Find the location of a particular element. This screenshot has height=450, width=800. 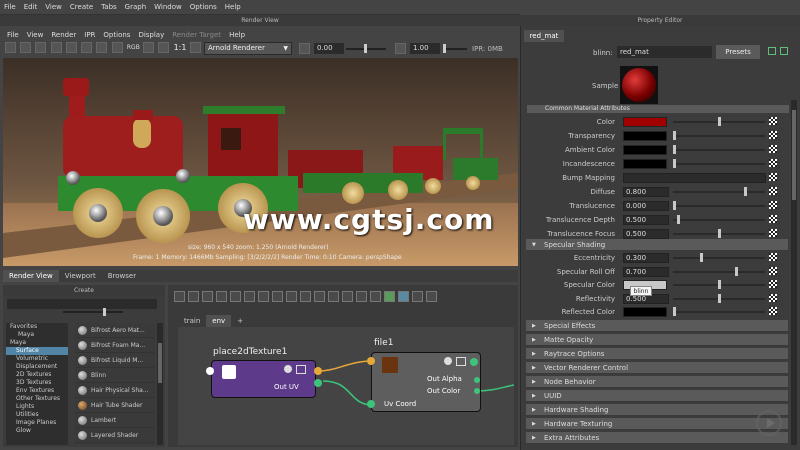

snapshot-icon is located at coordinates (71, 47).